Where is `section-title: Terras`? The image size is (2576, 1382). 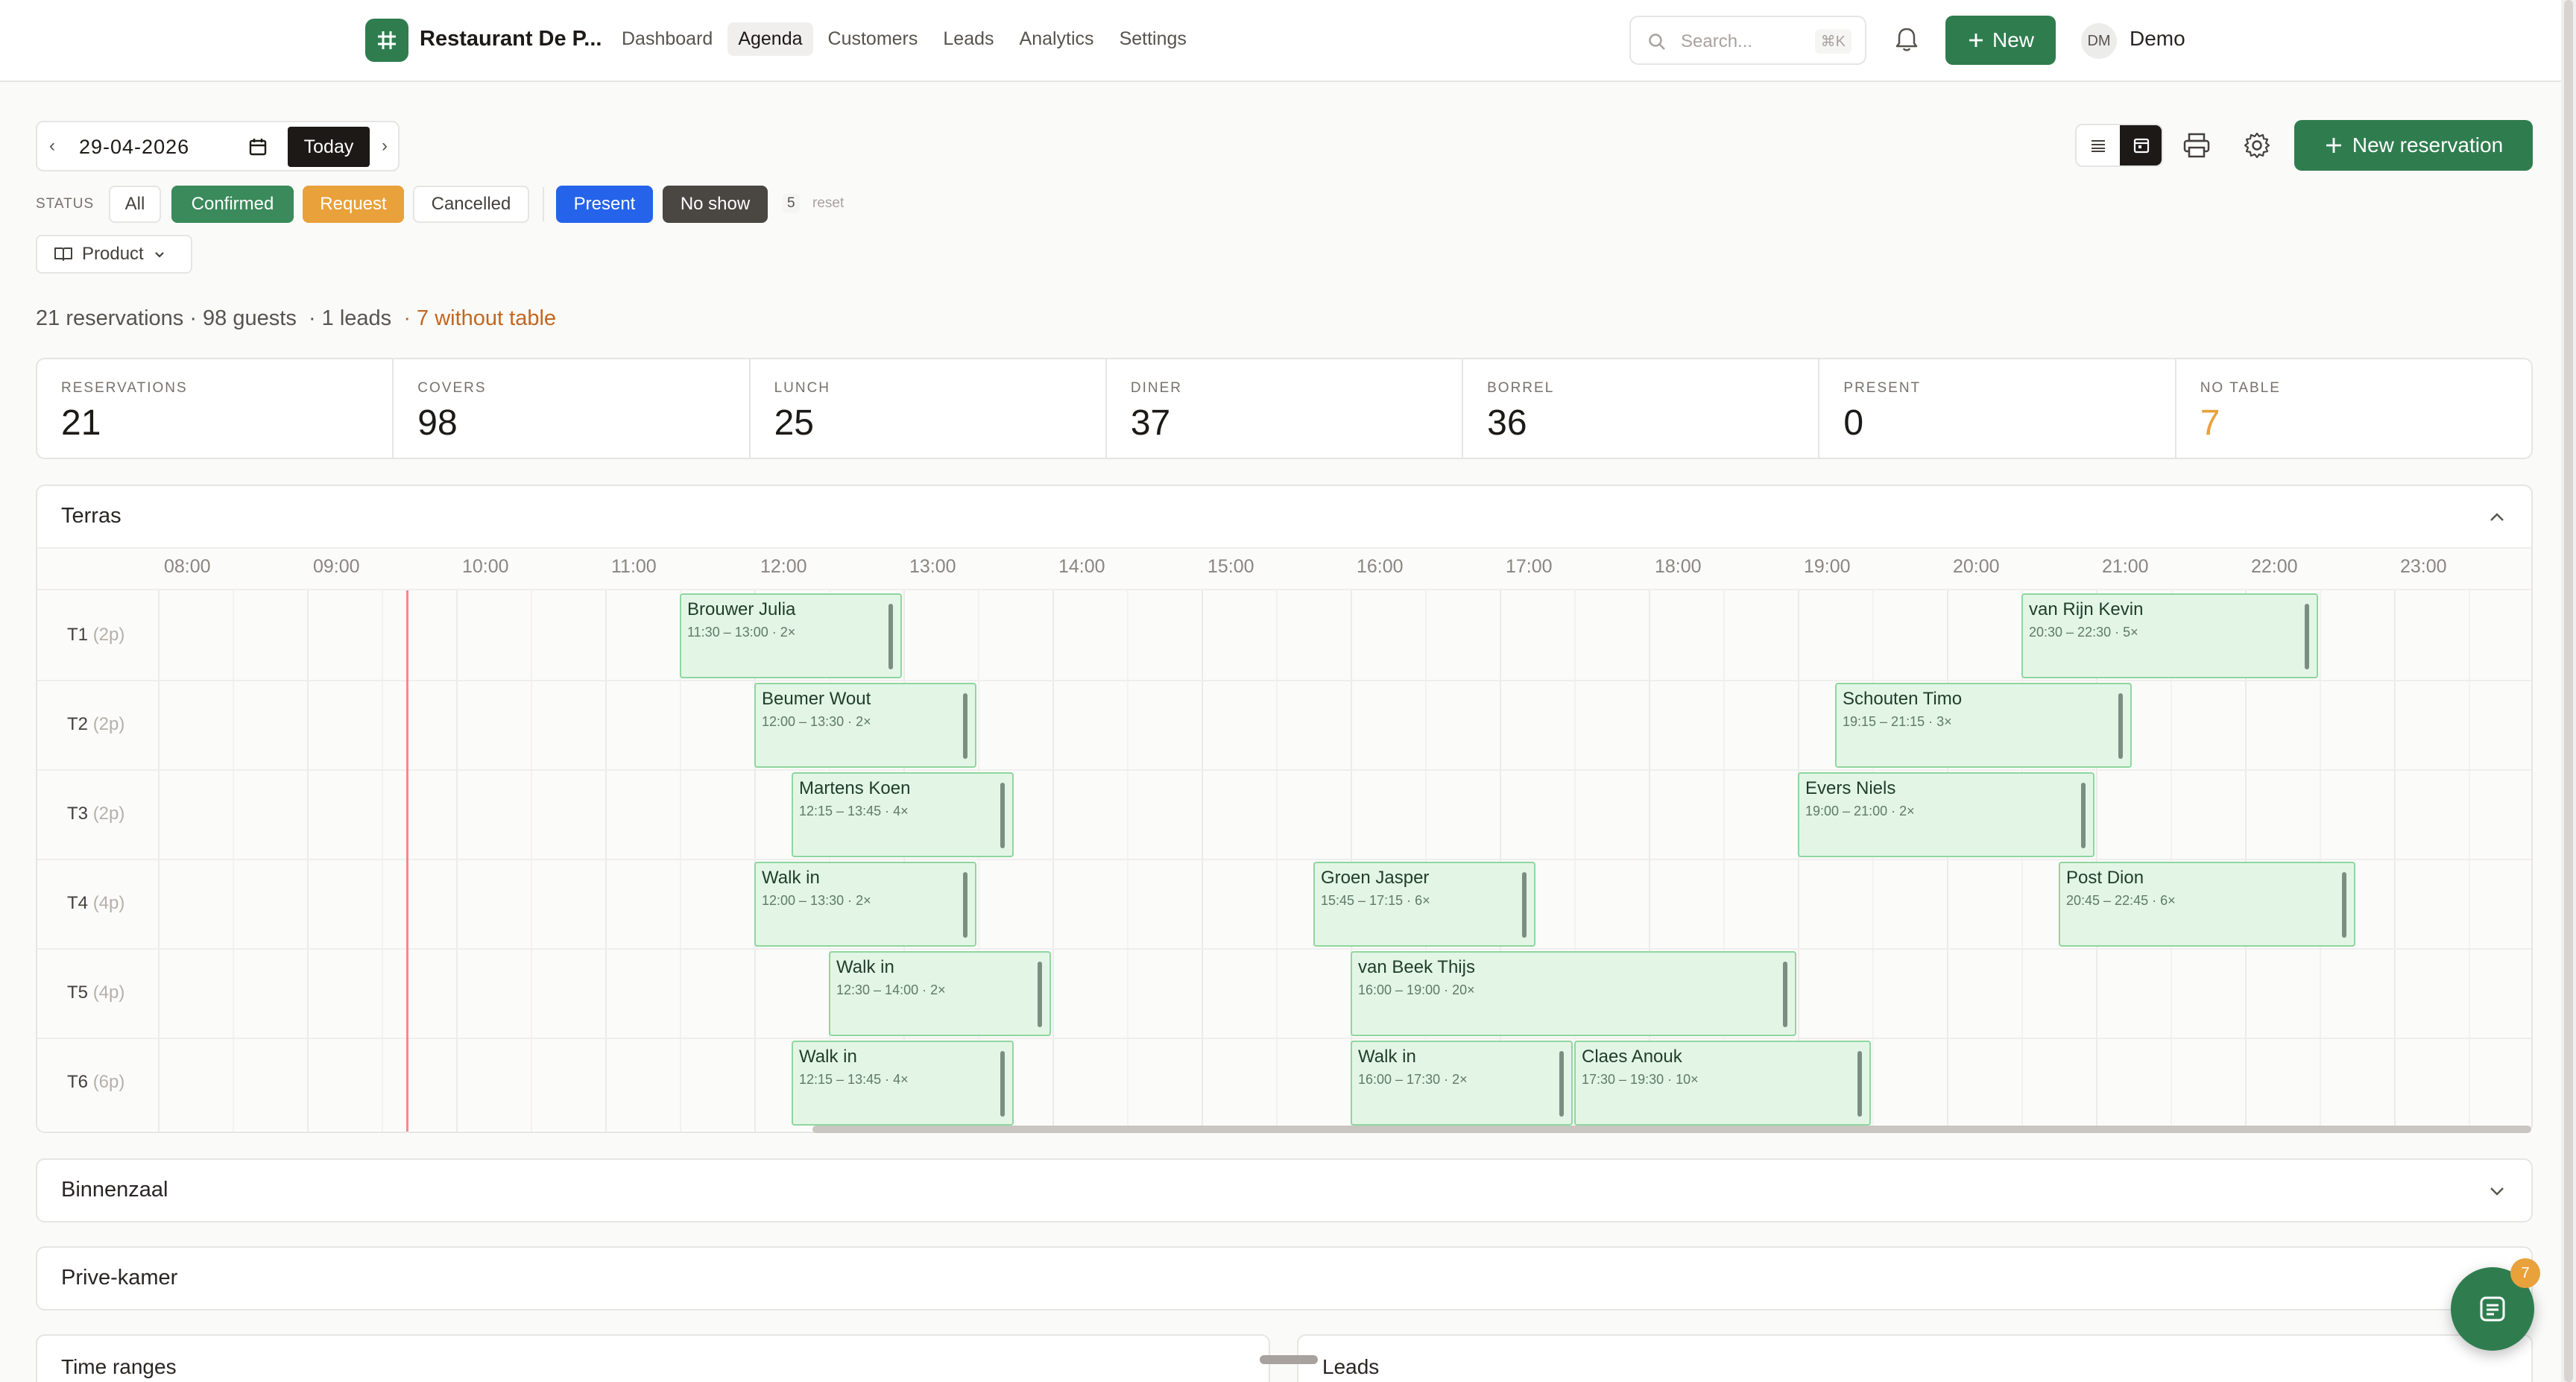
section-title: Terras is located at coordinates (91, 516).